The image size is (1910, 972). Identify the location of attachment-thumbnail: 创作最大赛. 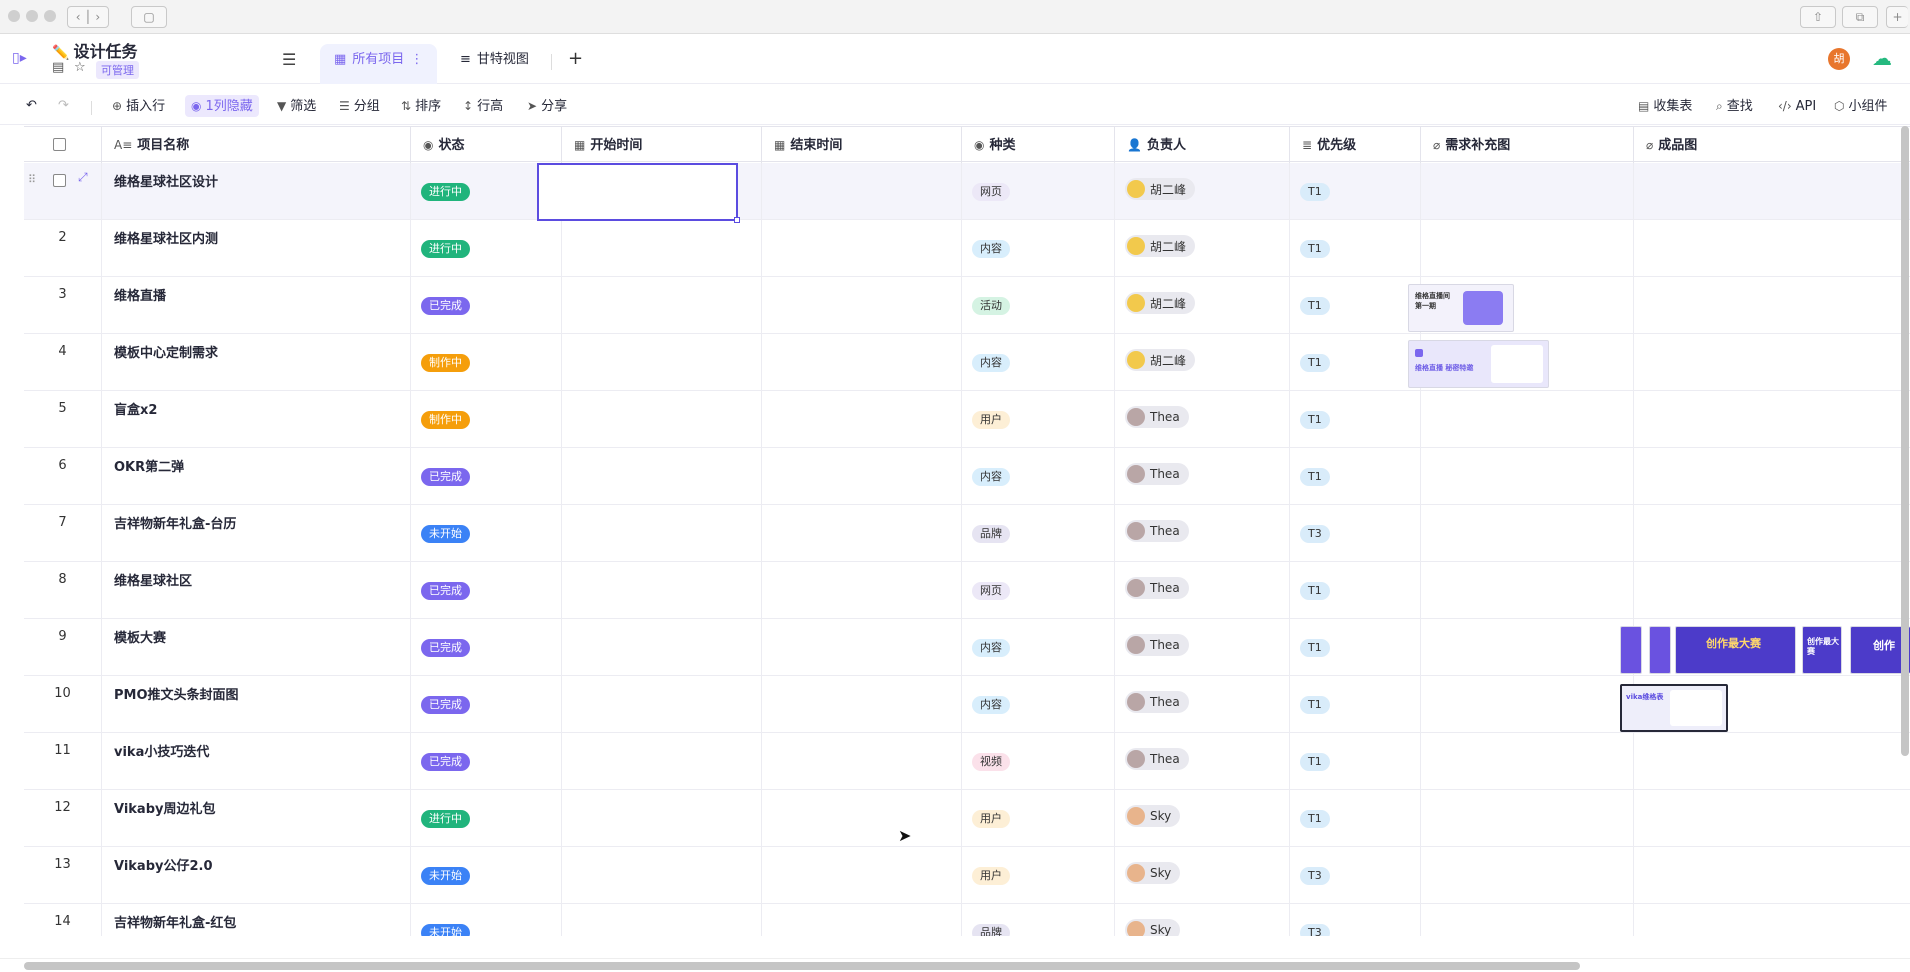
(1735, 650).